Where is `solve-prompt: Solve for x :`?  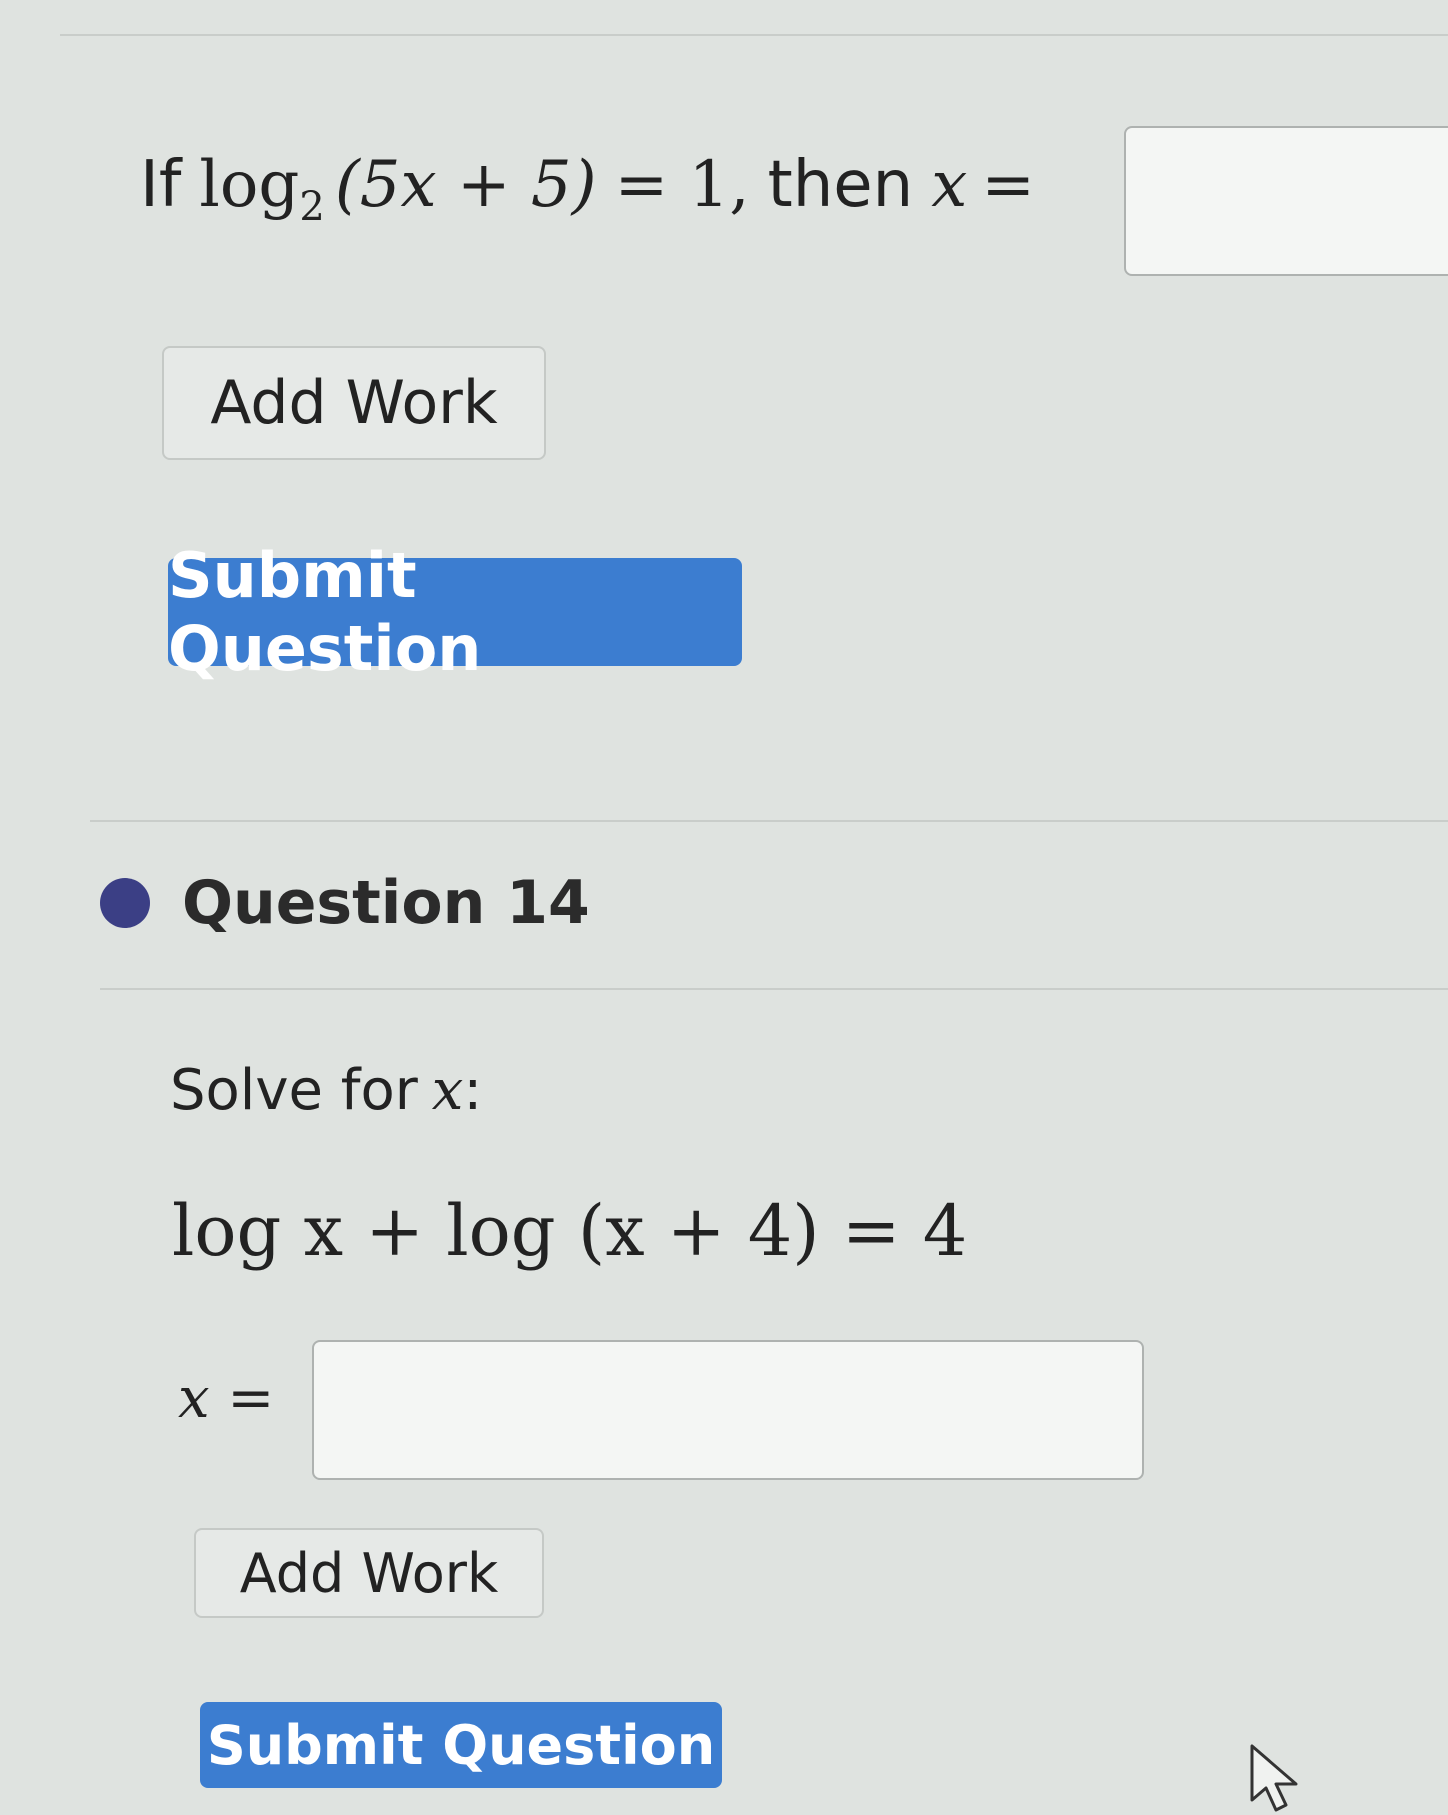
solve-prompt: Solve for x : is located at coordinates (326, 1090).